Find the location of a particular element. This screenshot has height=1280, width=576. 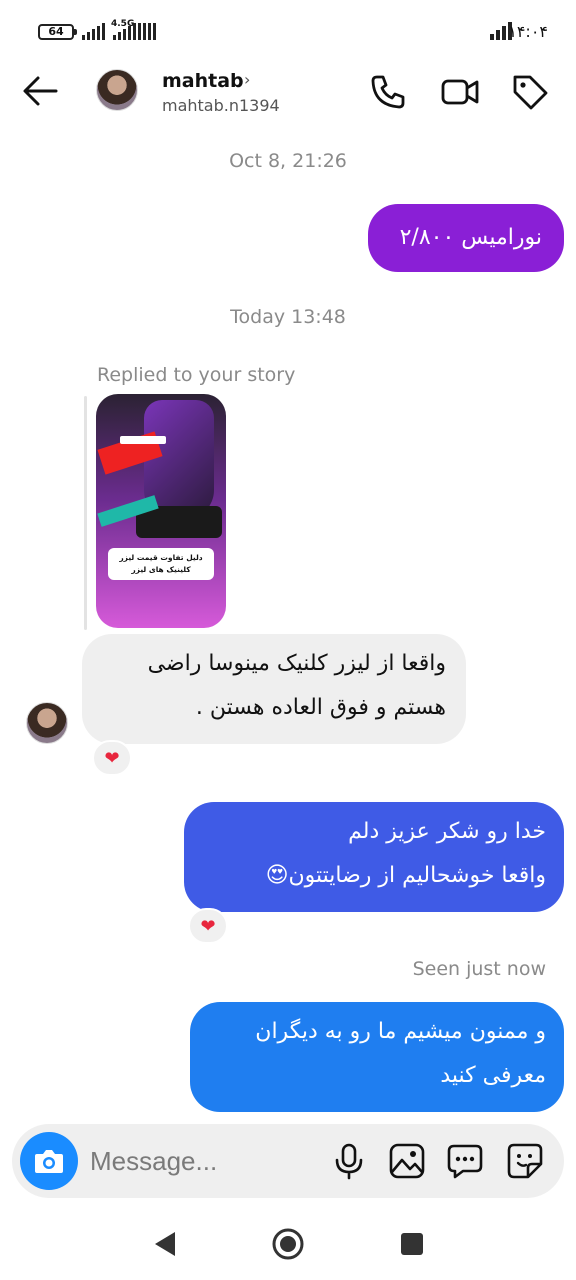

message-outgoing: نورامیس ۲/۸۰۰ is located at coordinates (466, 238).